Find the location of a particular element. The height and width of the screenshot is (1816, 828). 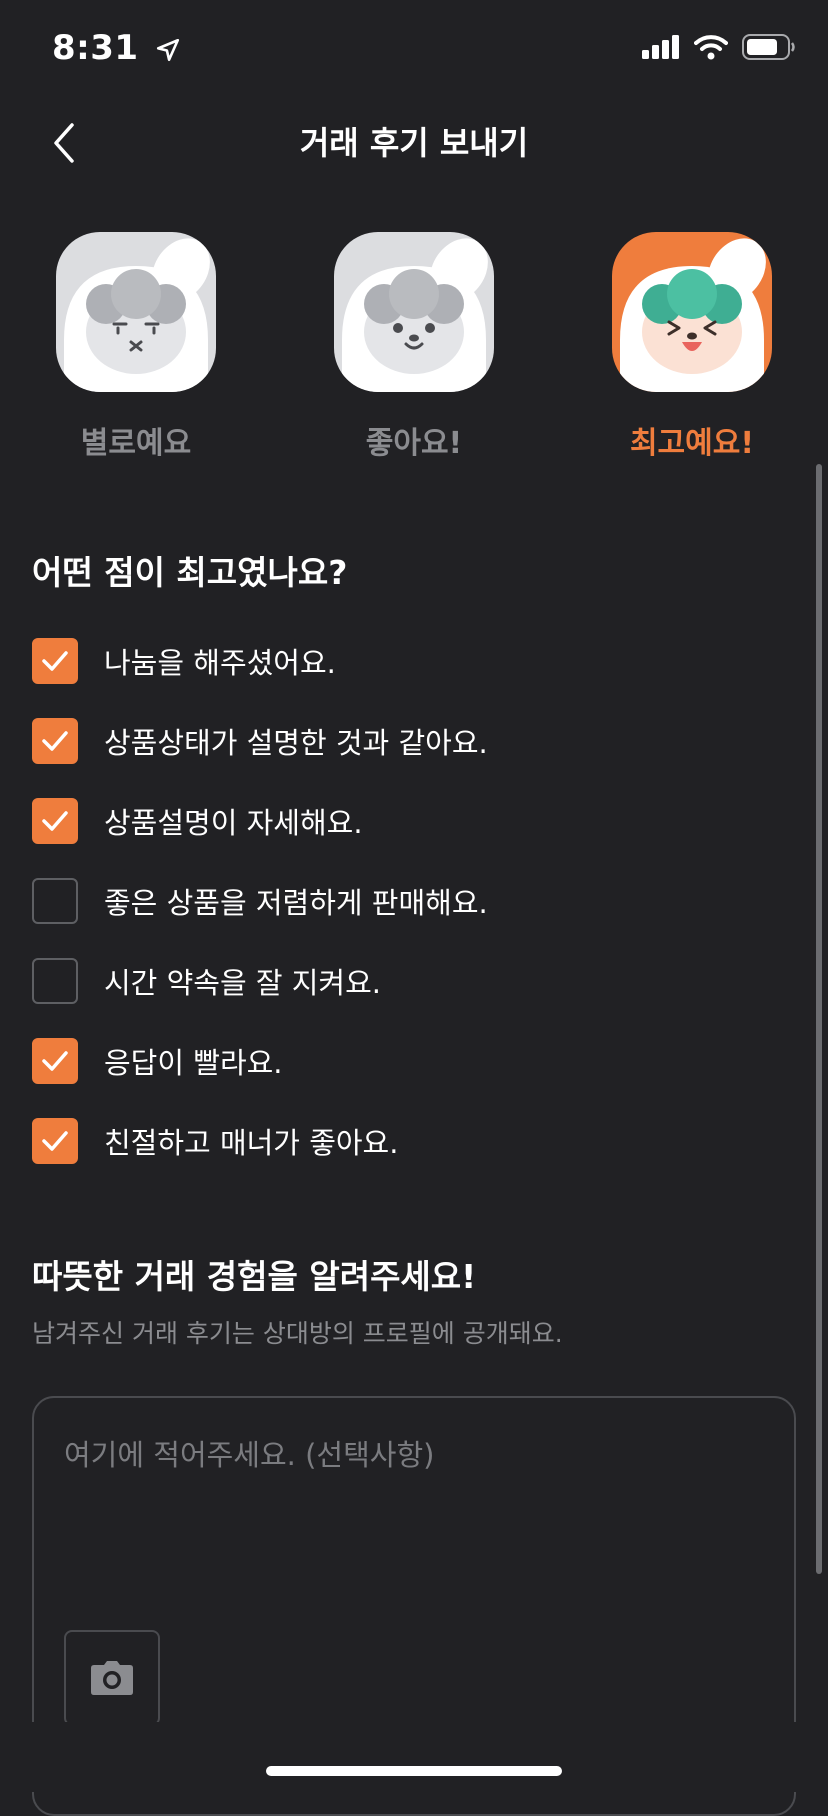

checklist-item-label: 시간 약속을 잘 지켜요. is located at coordinates (242, 983).